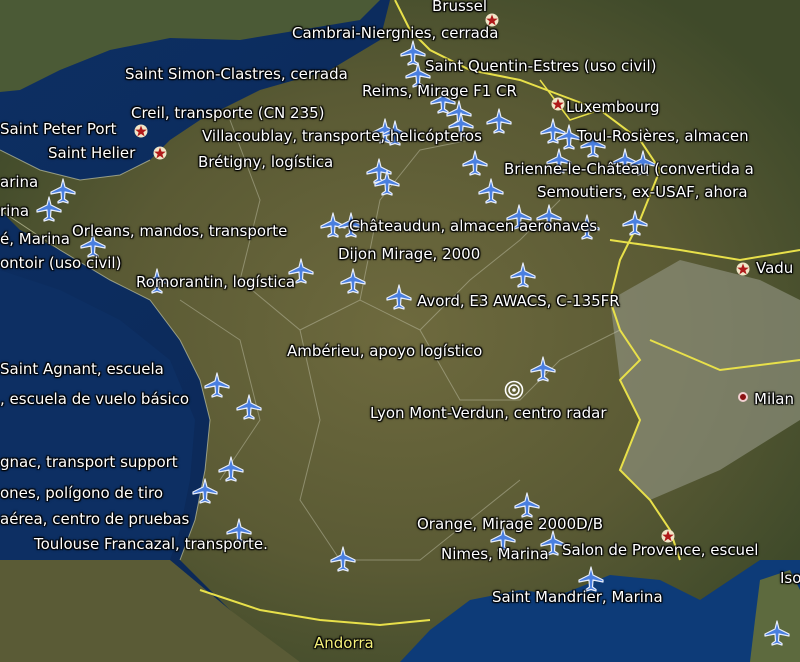 The height and width of the screenshot is (662, 800). Describe the element at coordinates (91, 153) in the screenshot. I see `label-saint-helier: Saint Helier` at that location.